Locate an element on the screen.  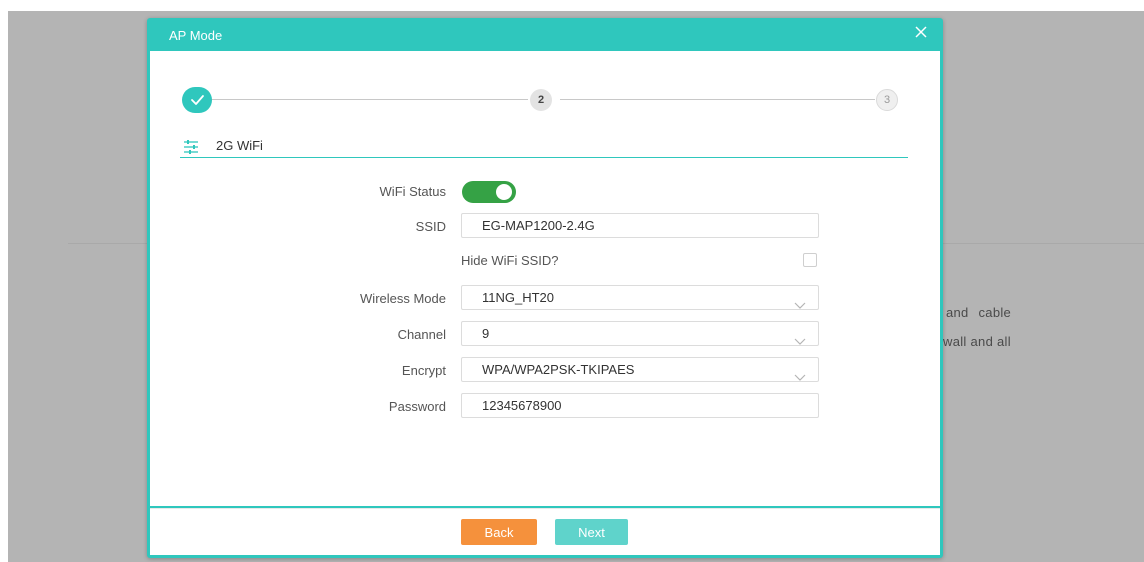
channel-label: Channel is located at coordinates (421, 334).